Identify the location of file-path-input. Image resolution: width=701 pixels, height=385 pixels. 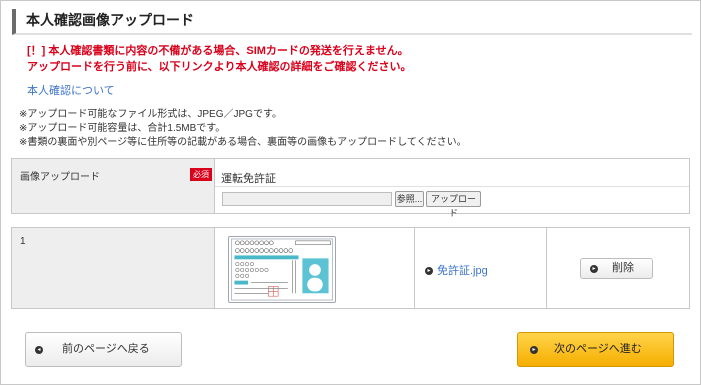
(307, 199).